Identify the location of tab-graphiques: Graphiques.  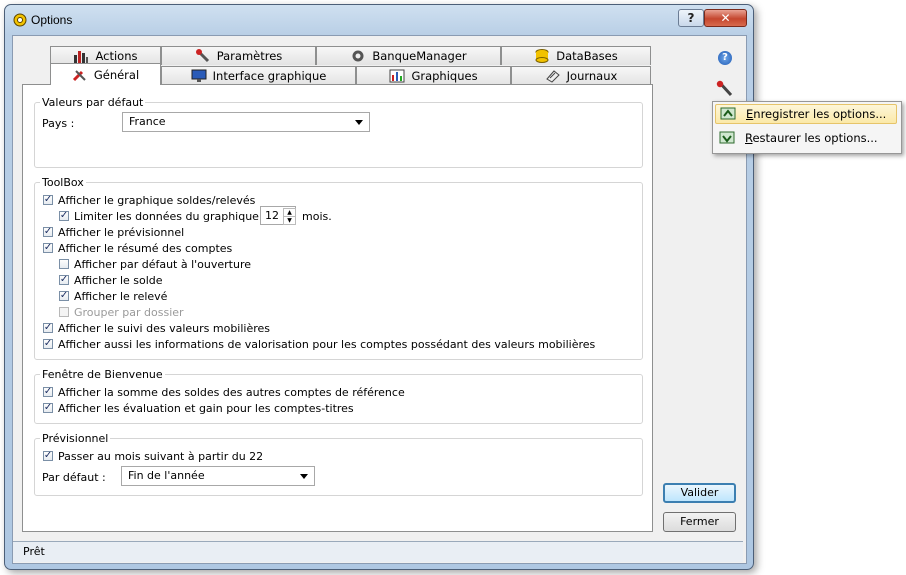
(433, 75).